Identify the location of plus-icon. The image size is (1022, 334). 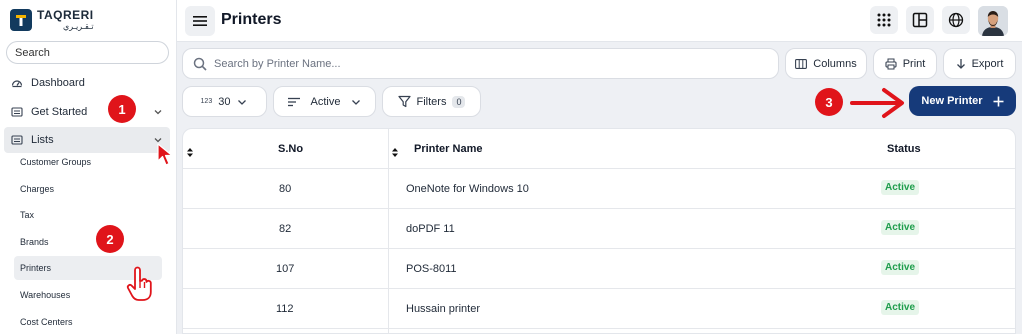
(998, 101).